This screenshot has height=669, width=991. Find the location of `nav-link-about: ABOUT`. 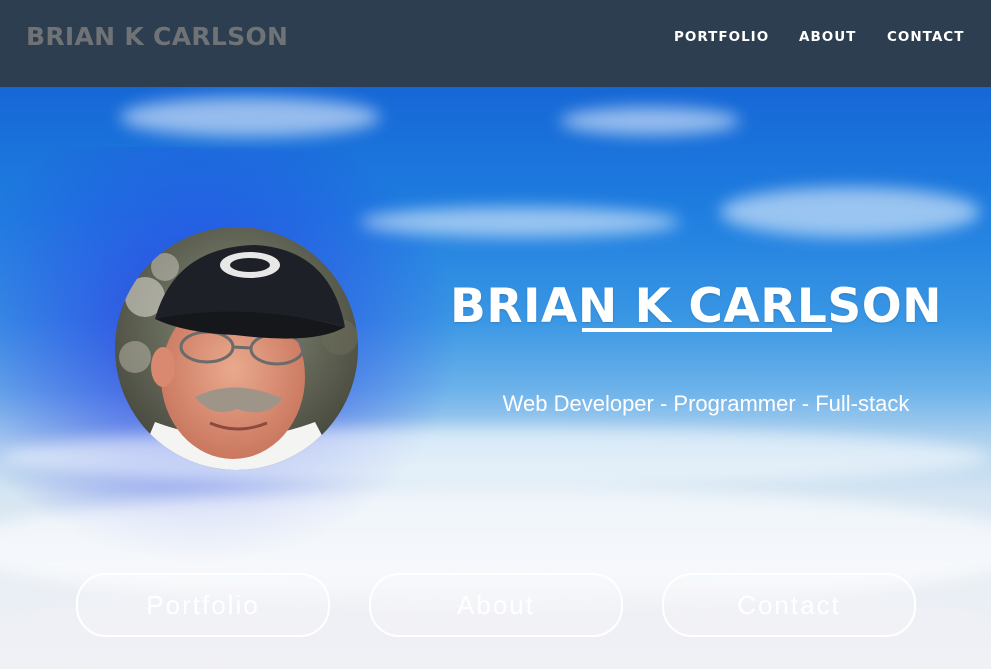

nav-link-about: ABOUT is located at coordinates (827, 37).